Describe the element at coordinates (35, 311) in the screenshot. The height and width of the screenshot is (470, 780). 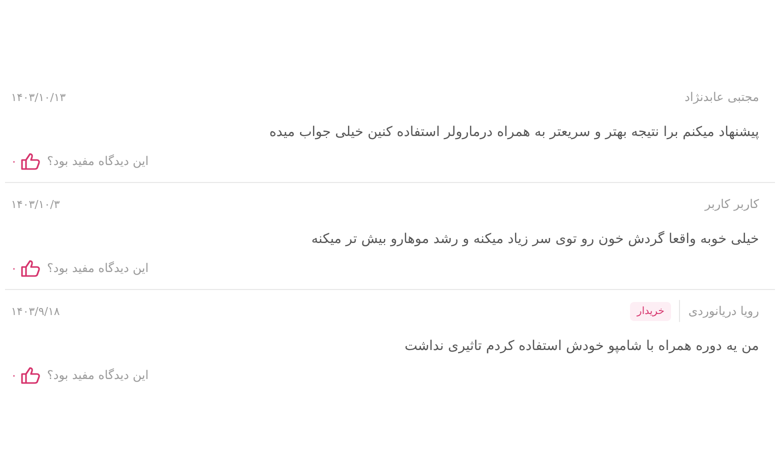
I see `review-date: ۱۴۰۳/۹/۱۸` at that location.